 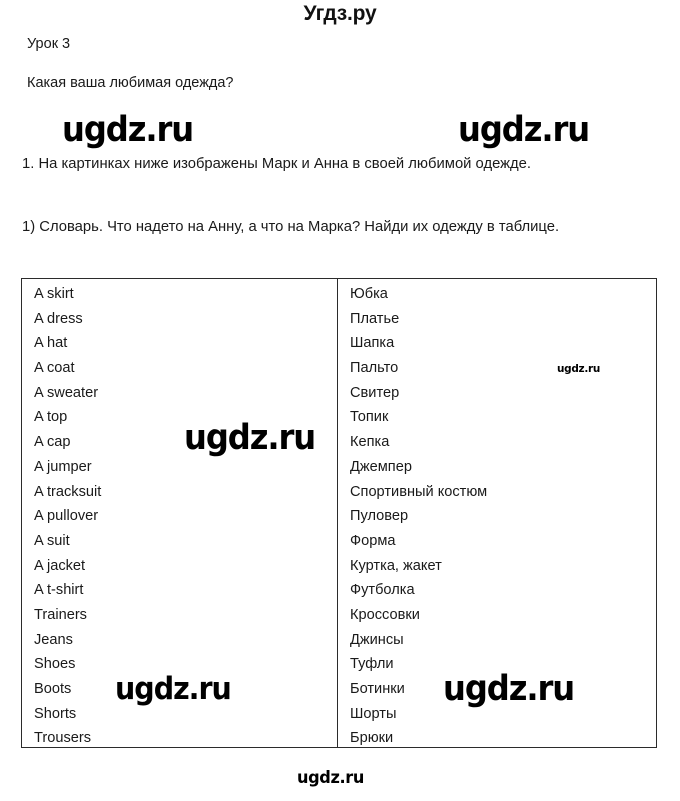 What do you see at coordinates (375, 318) in the screenshot?
I see `vocabulary-cell-russian: Платье` at bounding box center [375, 318].